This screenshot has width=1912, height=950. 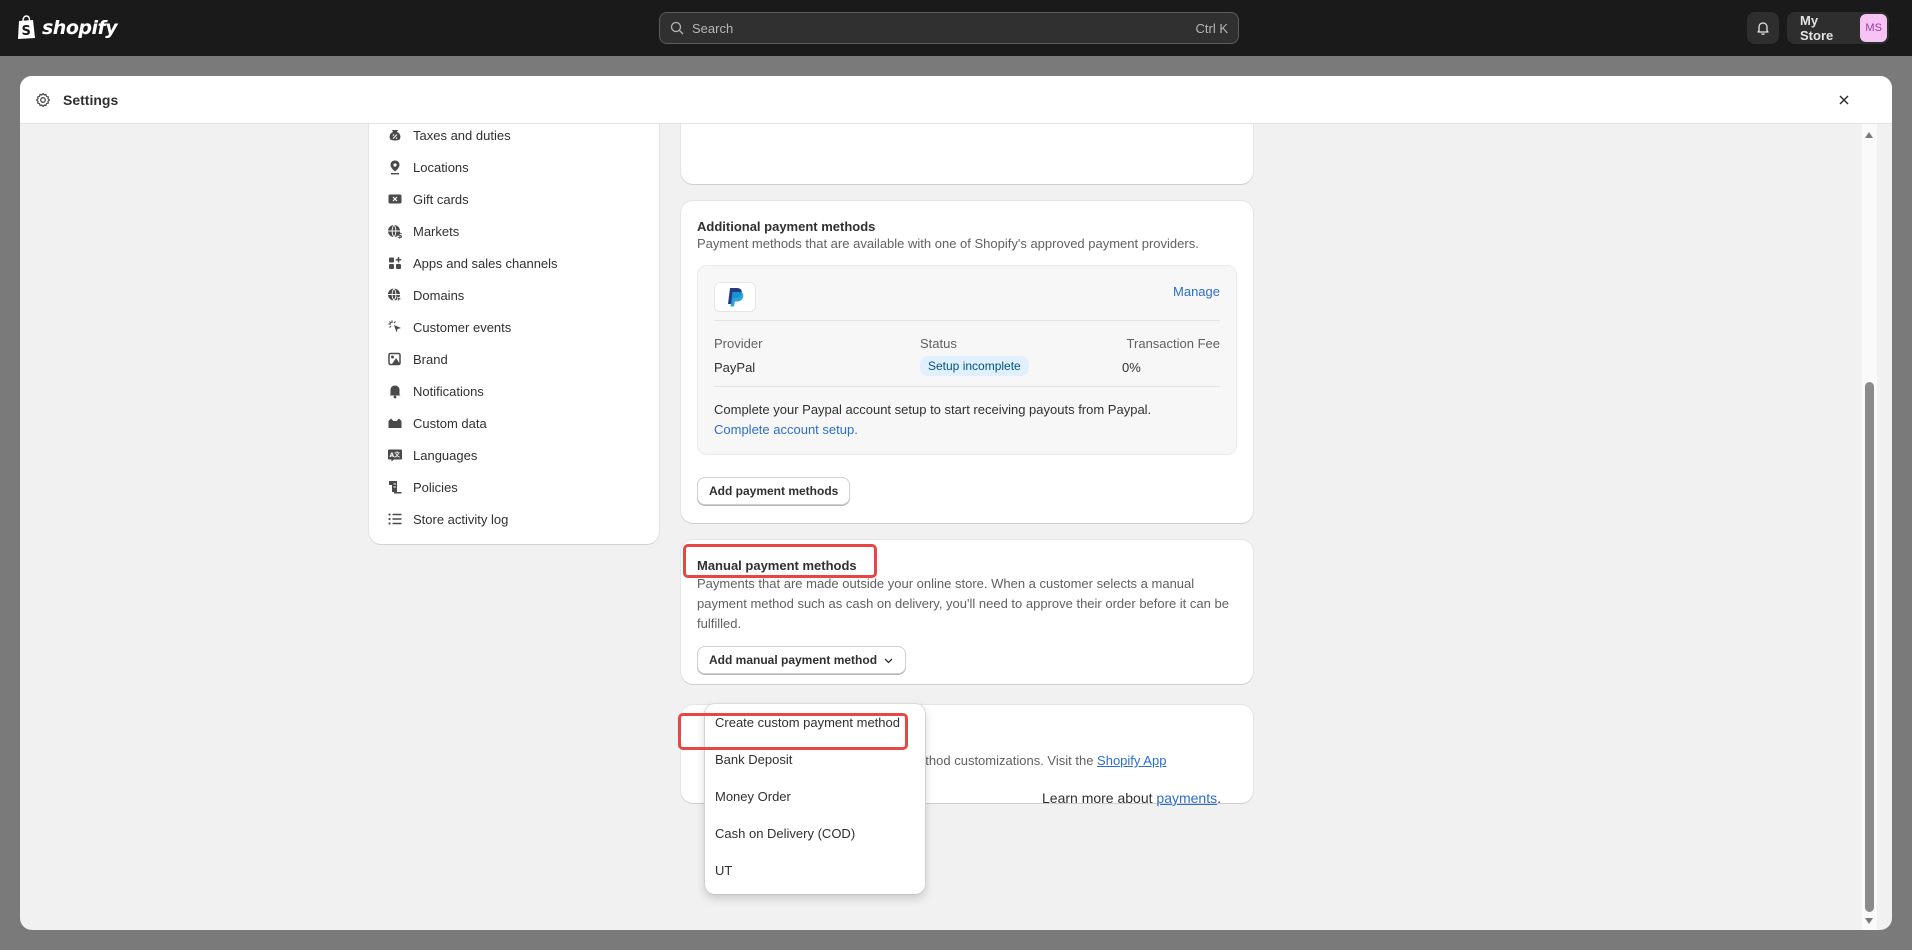 What do you see at coordinates (1817, 28) in the screenshot?
I see `store-name: My Store` at bounding box center [1817, 28].